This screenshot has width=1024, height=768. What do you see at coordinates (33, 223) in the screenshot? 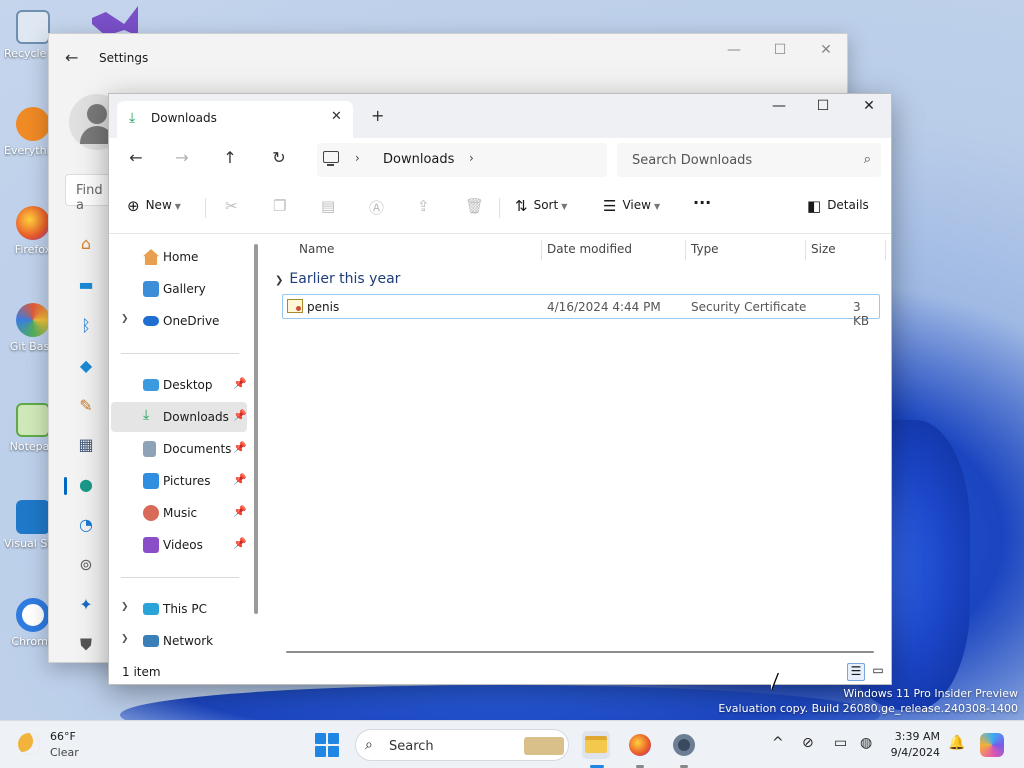
I see `firefox-icon` at bounding box center [33, 223].